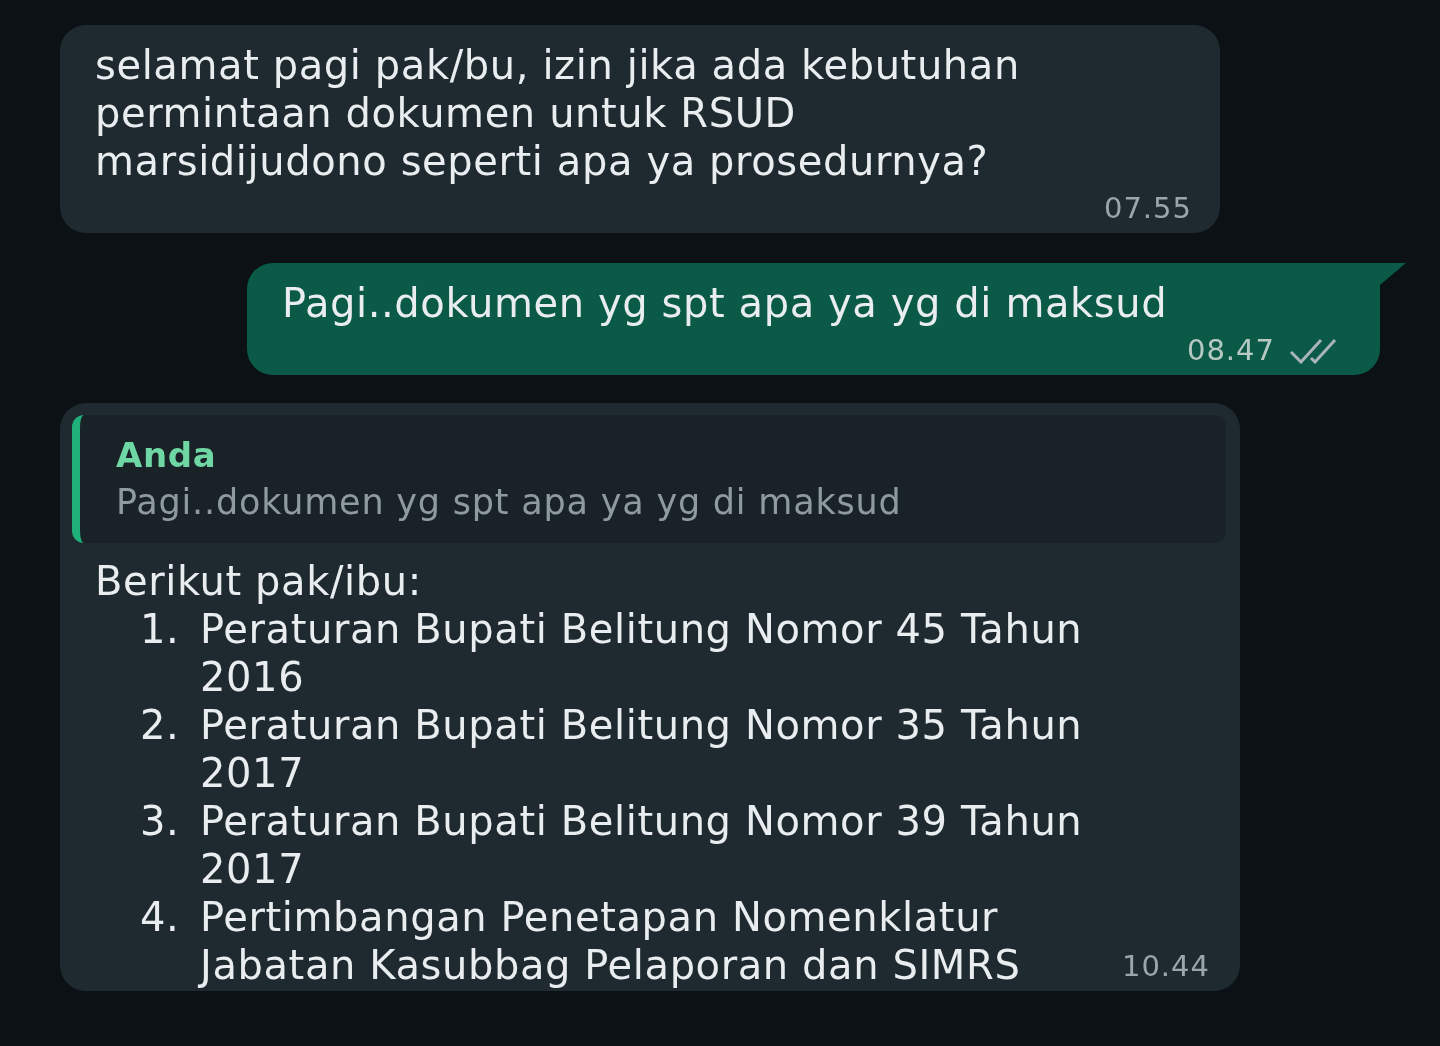  What do you see at coordinates (641, 845) in the screenshot?
I see `list-item-text: Peraturan Bupati Belitung Nomor 39 Tahun 2017` at bounding box center [641, 845].